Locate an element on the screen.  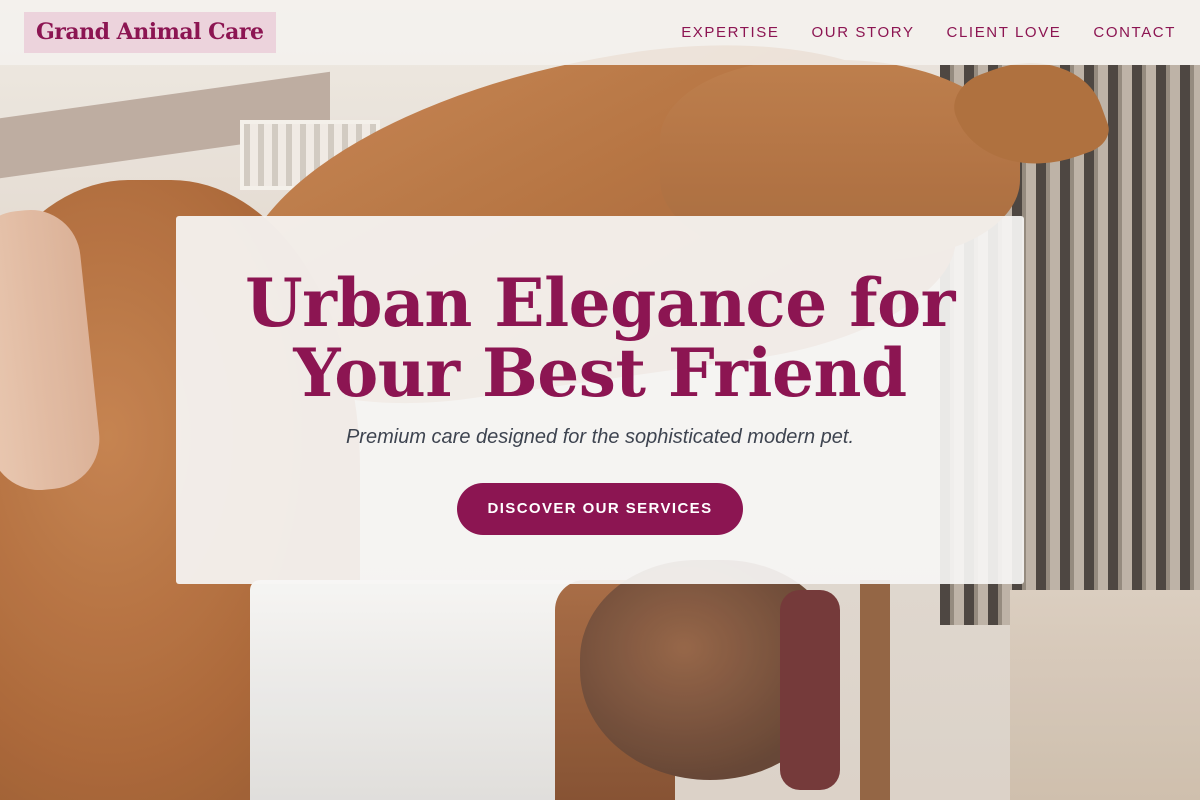
nav-link-contact: CONTACT is located at coordinates (1134, 32).